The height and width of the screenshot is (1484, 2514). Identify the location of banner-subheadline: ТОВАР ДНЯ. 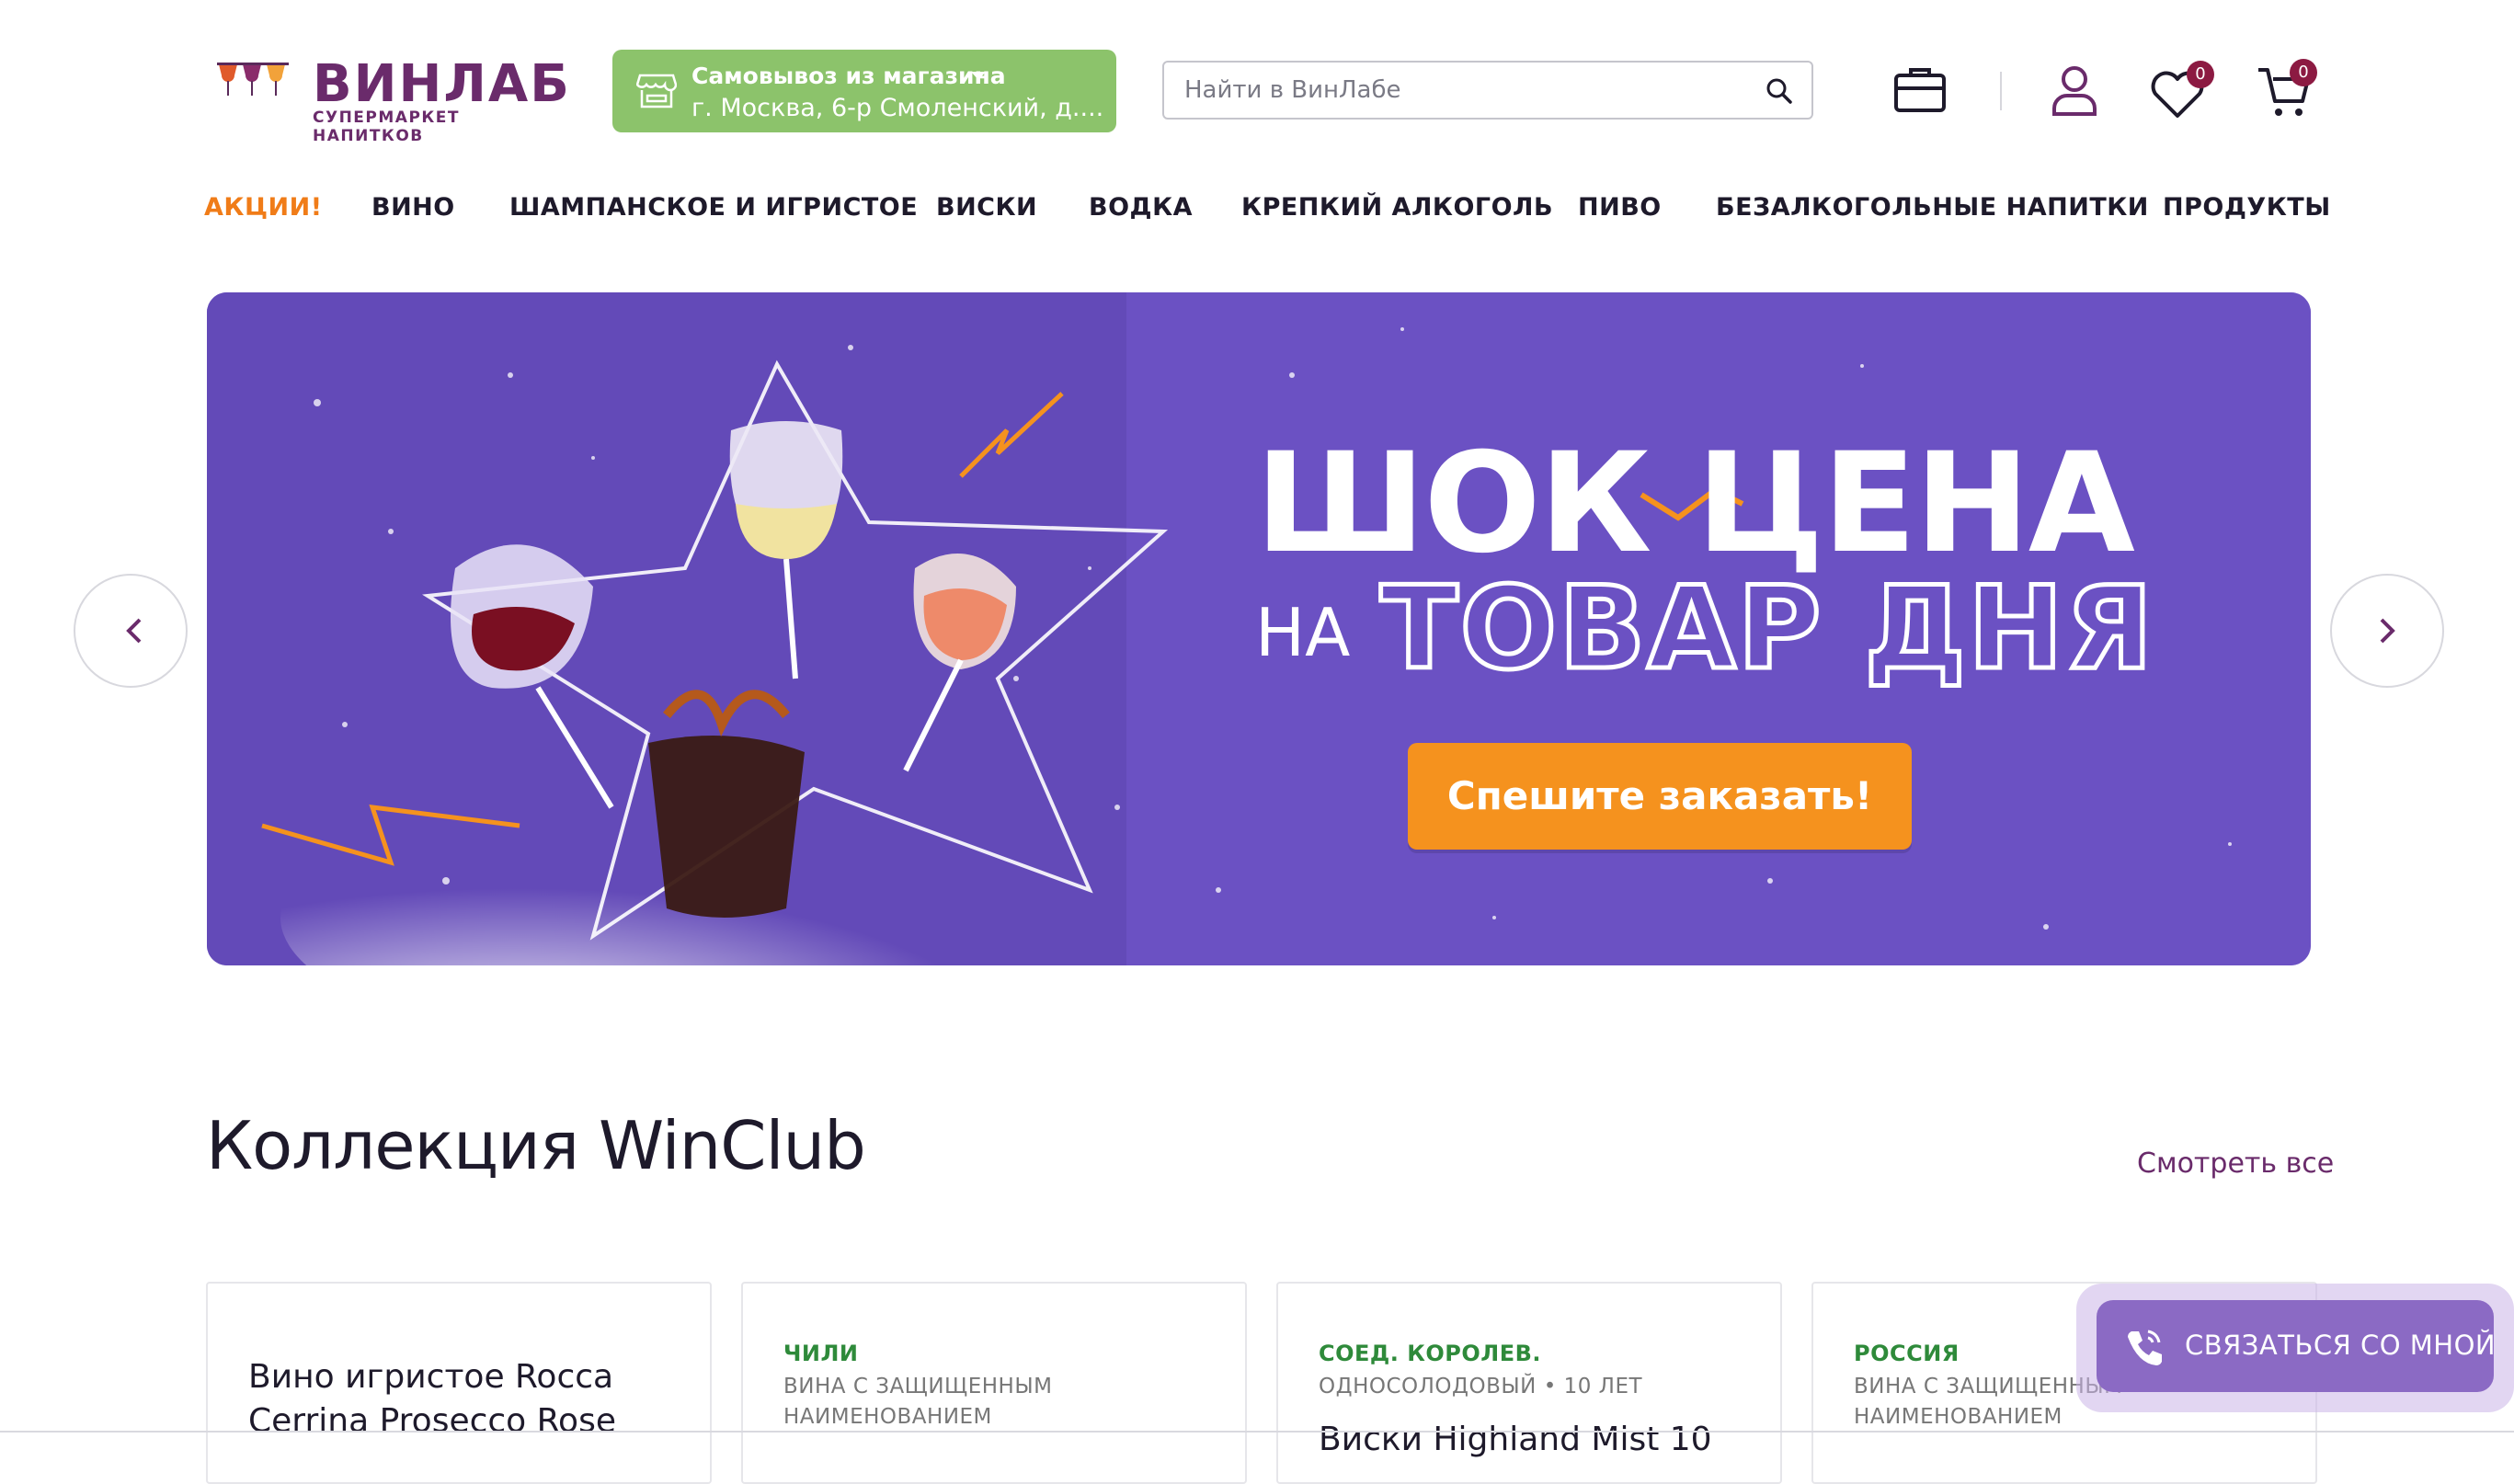
(1766, 629).